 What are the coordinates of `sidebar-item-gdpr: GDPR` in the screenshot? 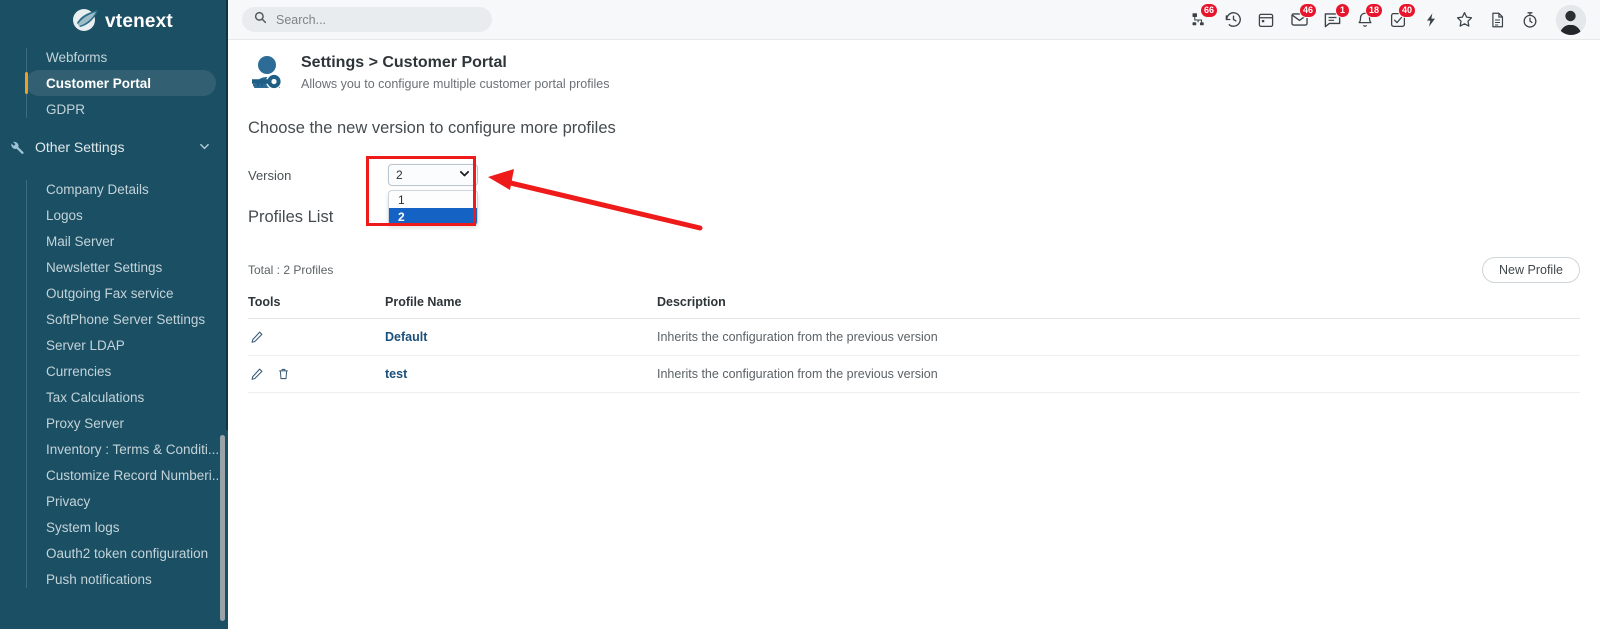 It's located at (127, 109).